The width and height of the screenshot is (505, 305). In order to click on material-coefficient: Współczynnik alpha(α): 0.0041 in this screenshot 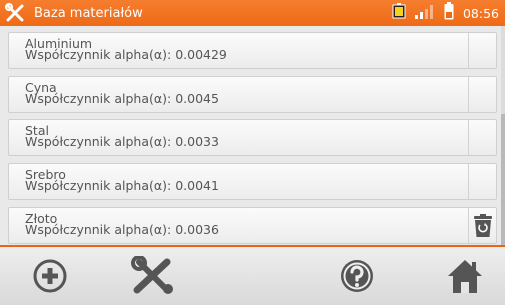, I will do `click(122, 185)`.